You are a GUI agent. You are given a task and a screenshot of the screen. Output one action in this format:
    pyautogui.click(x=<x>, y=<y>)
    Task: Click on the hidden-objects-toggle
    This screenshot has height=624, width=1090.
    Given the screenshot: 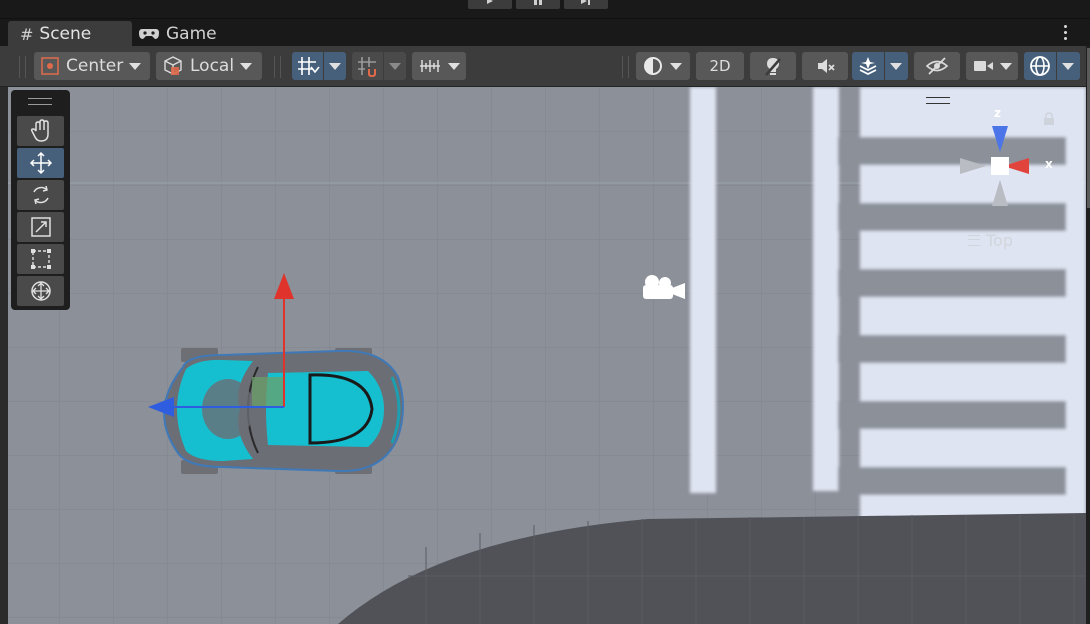 What is the action you would take?
    pyautogui.click(x=937, y=66)
    